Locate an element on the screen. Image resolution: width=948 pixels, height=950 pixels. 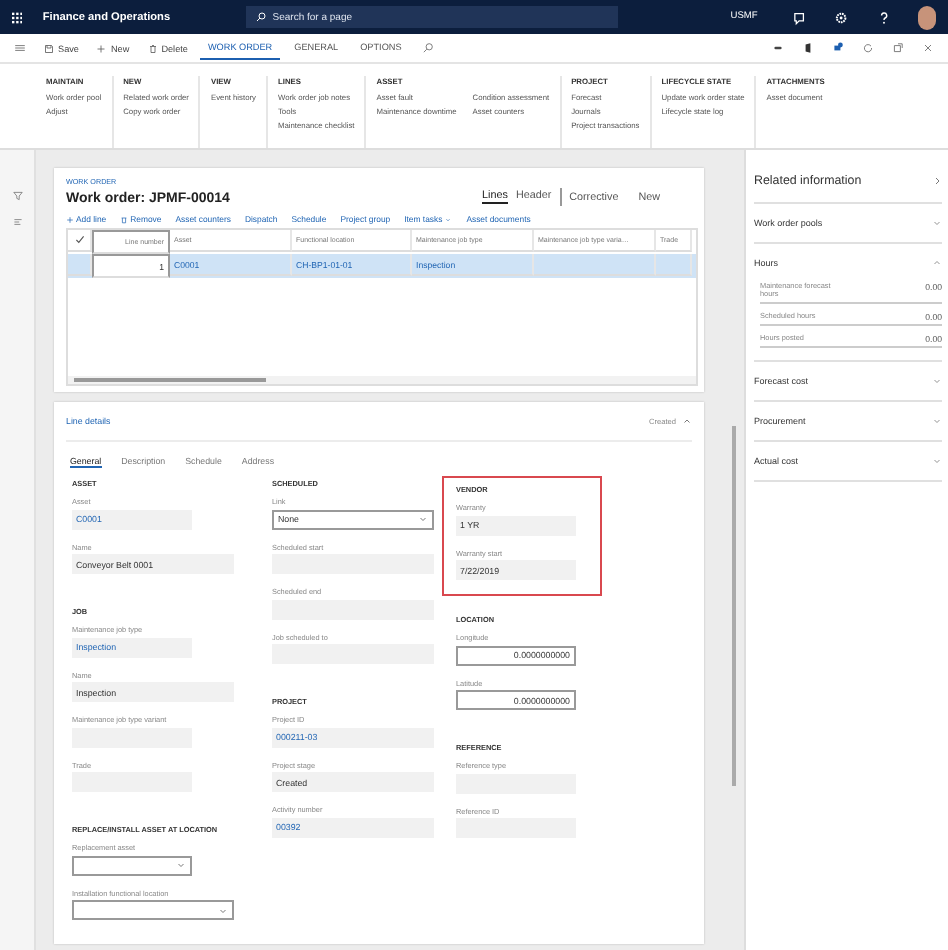
help-icon is located at coordinates (884, 17).